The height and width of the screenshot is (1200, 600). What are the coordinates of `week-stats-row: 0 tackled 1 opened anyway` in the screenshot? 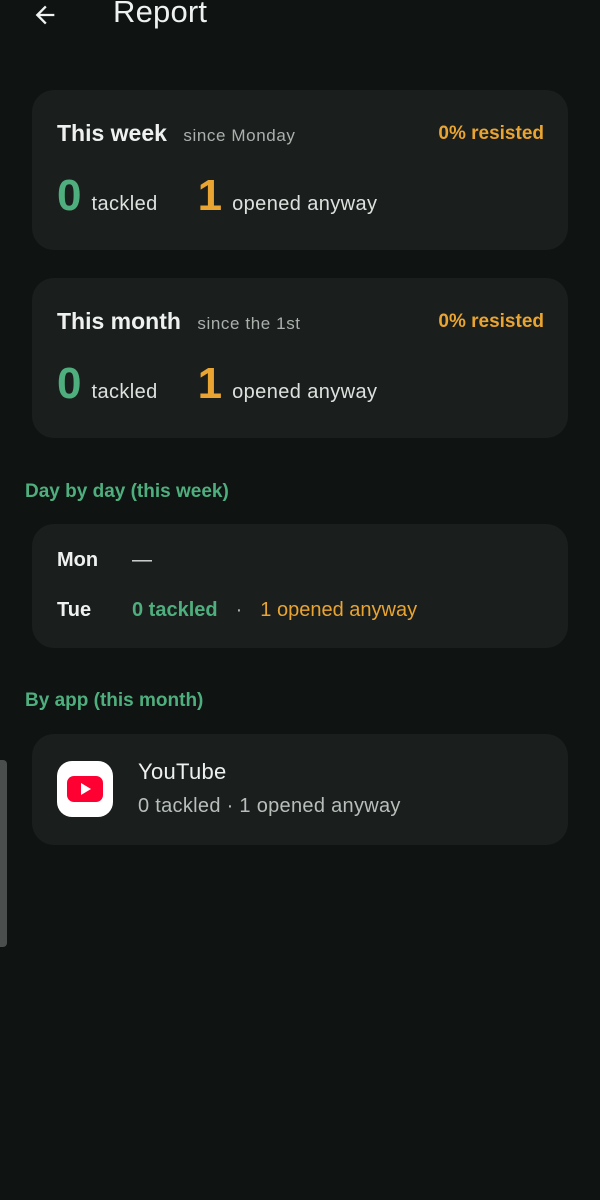 It's located at (217, 196).